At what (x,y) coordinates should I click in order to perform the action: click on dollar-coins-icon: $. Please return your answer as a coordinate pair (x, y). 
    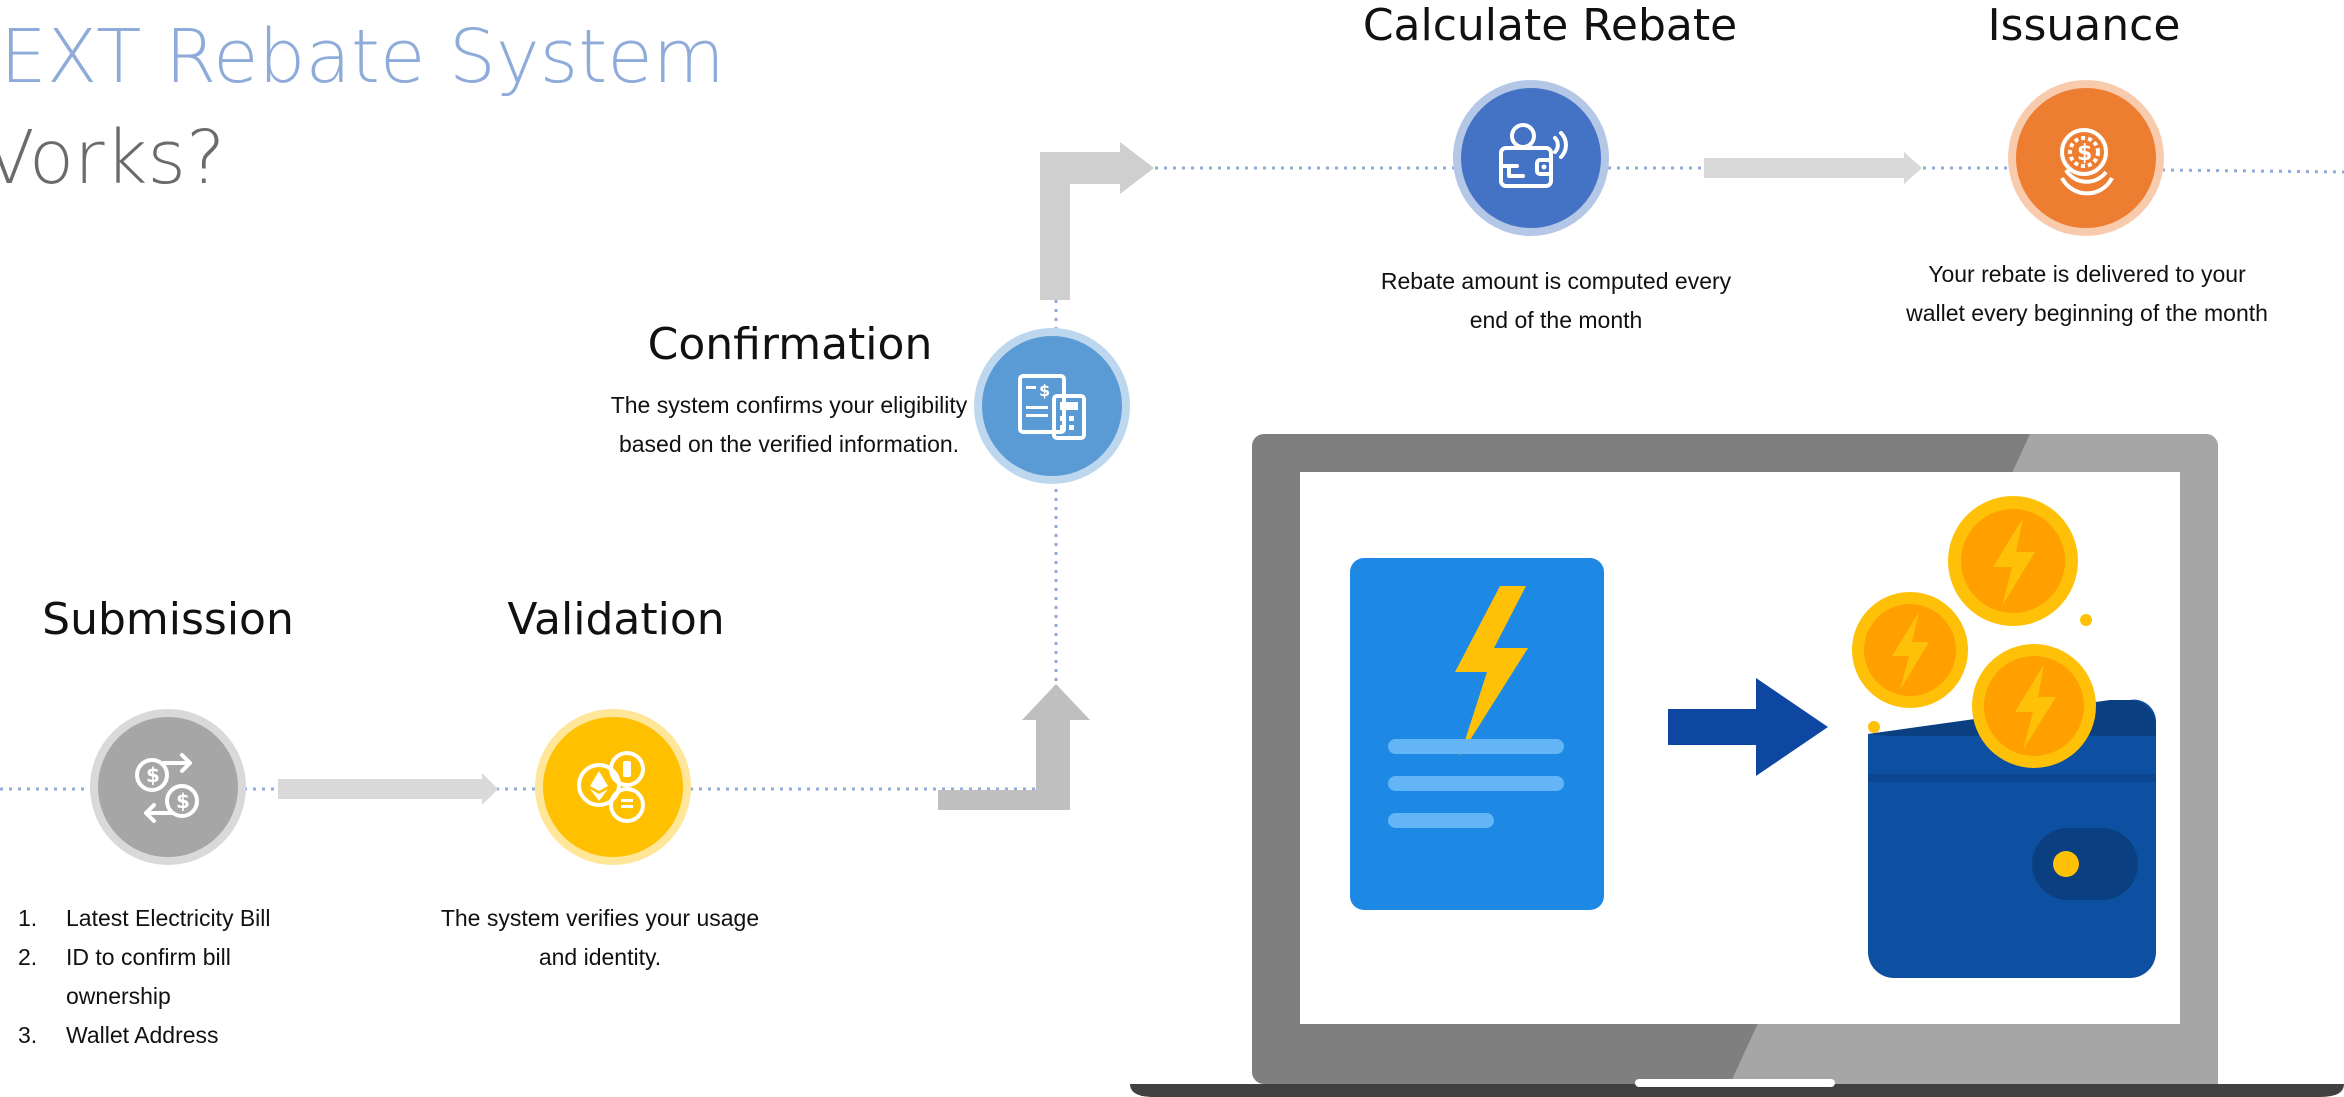
    Looking at the image, I should click on (2087, 162).